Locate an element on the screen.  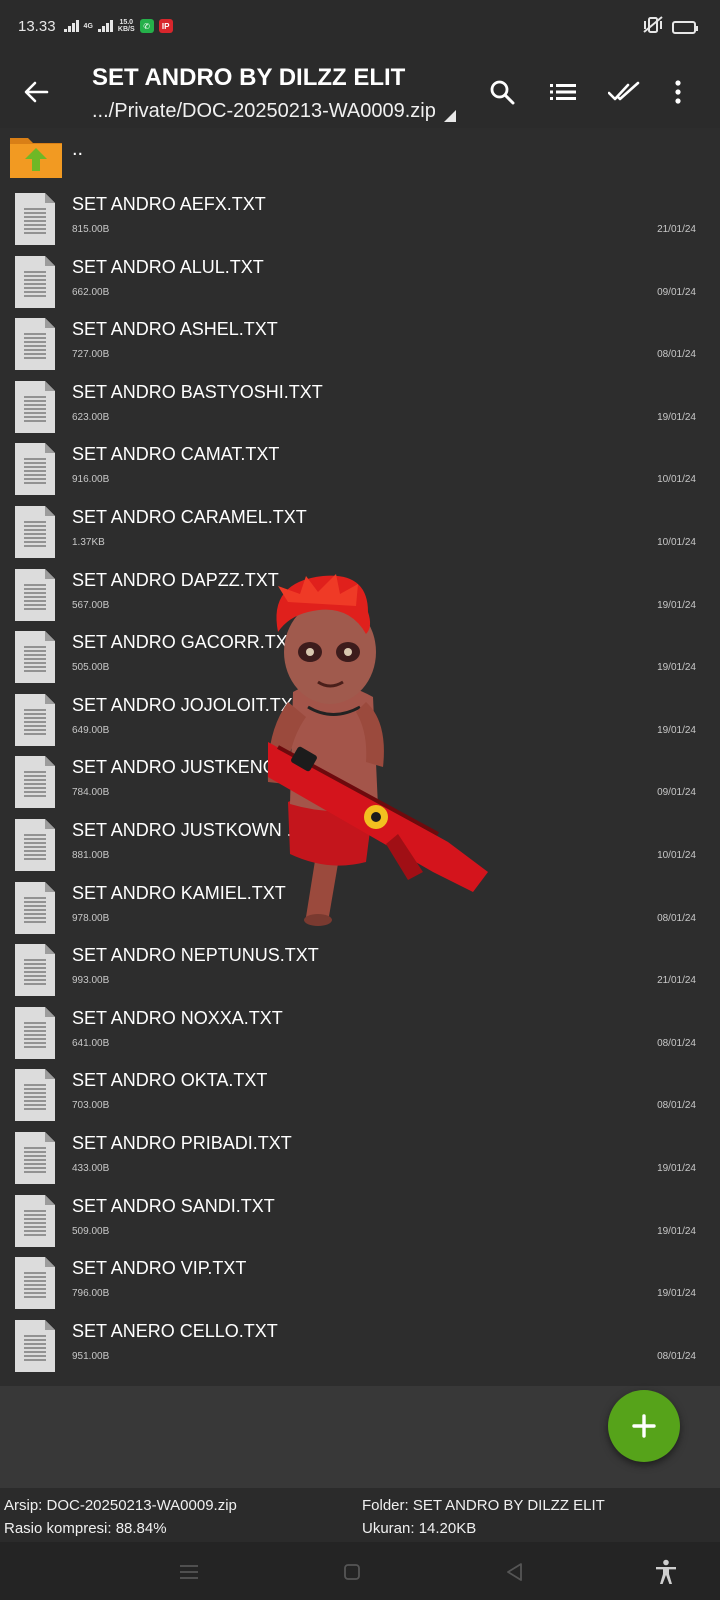
nav-menu-button is located at coordinates (189, 1572).